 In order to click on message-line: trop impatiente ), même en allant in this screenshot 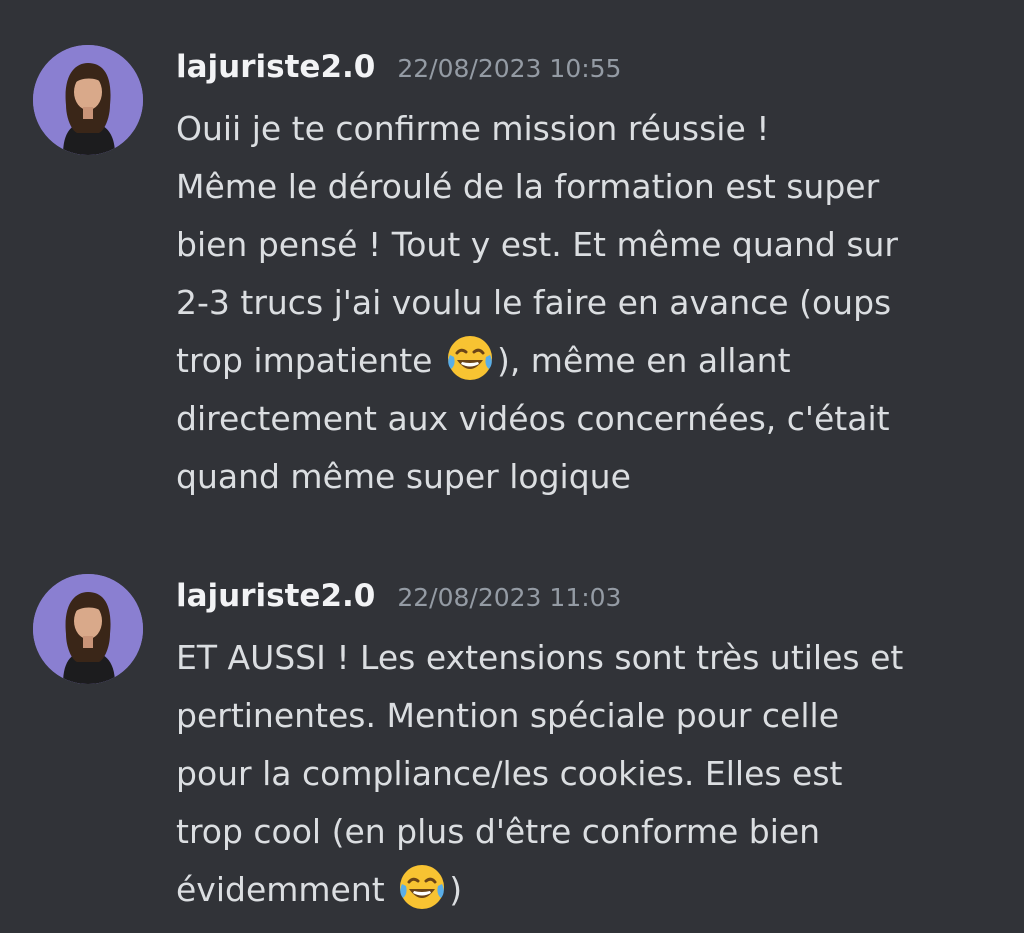, I will do `click(591, 361)`.